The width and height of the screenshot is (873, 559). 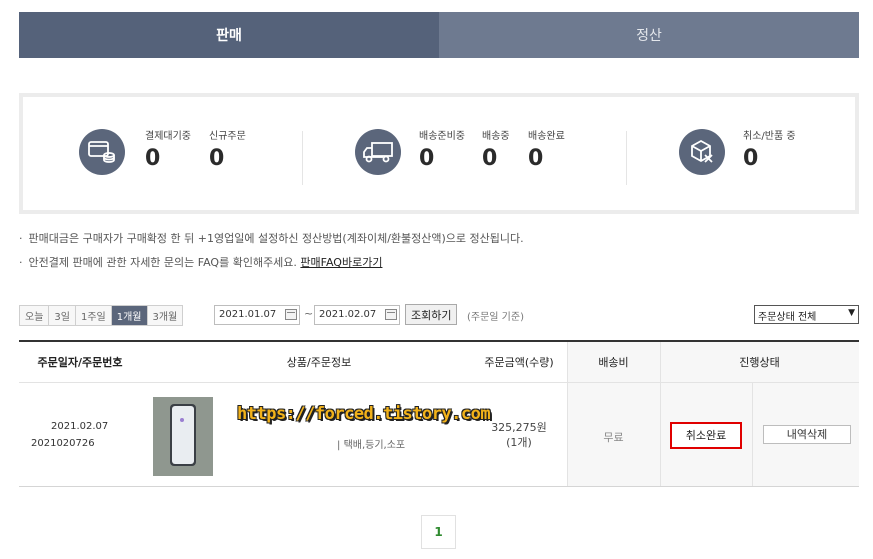 I want to click on stat-payment-pending: 결제대기중 0, so click(x=168, y=149).